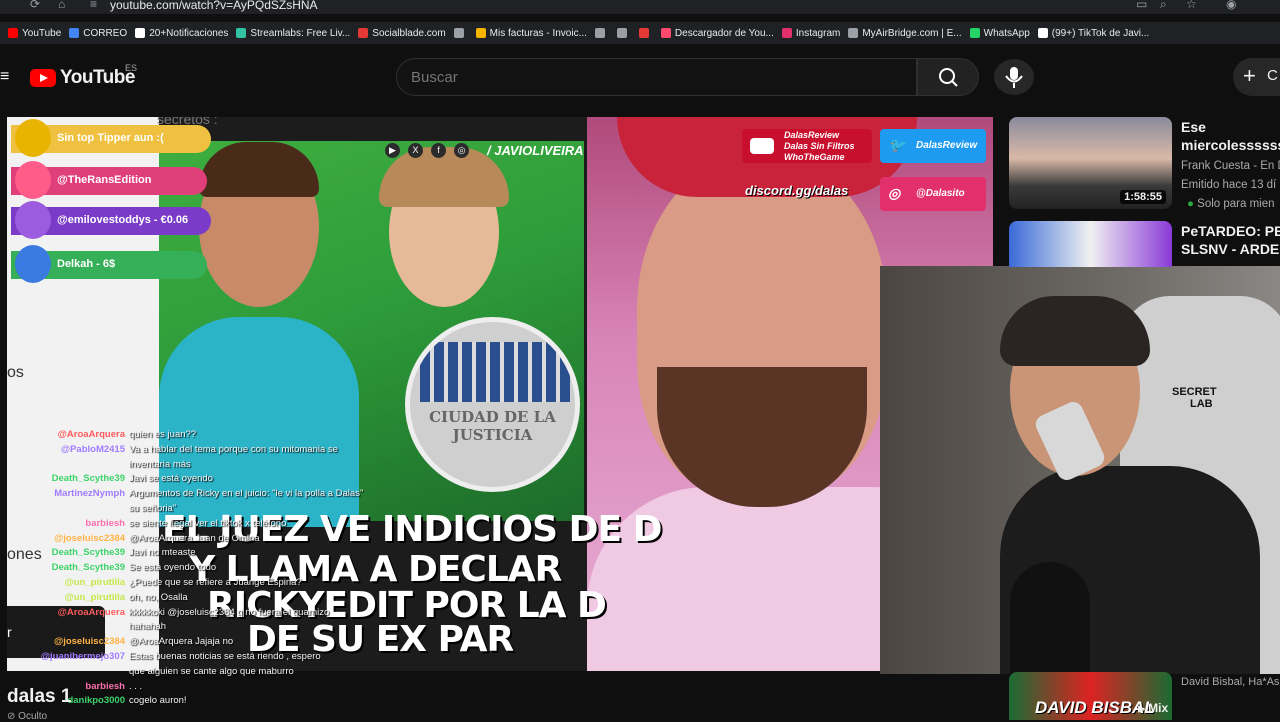 Image resolution: width=1280 pixels, height=722 pixels. Describe the element at coordinates (173, 568) in the screenshot. I see `chat-text: Se está oyendo todo` at that location.